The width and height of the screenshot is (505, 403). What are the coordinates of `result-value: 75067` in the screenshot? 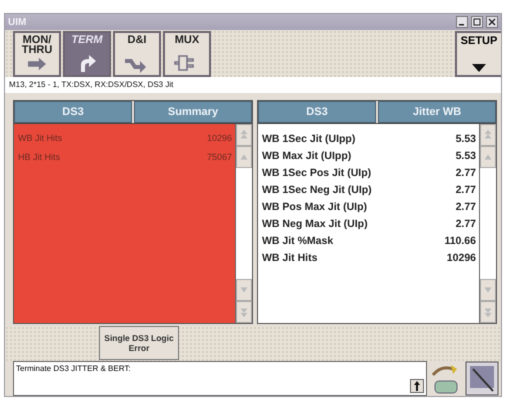 It's located at (219, 158).